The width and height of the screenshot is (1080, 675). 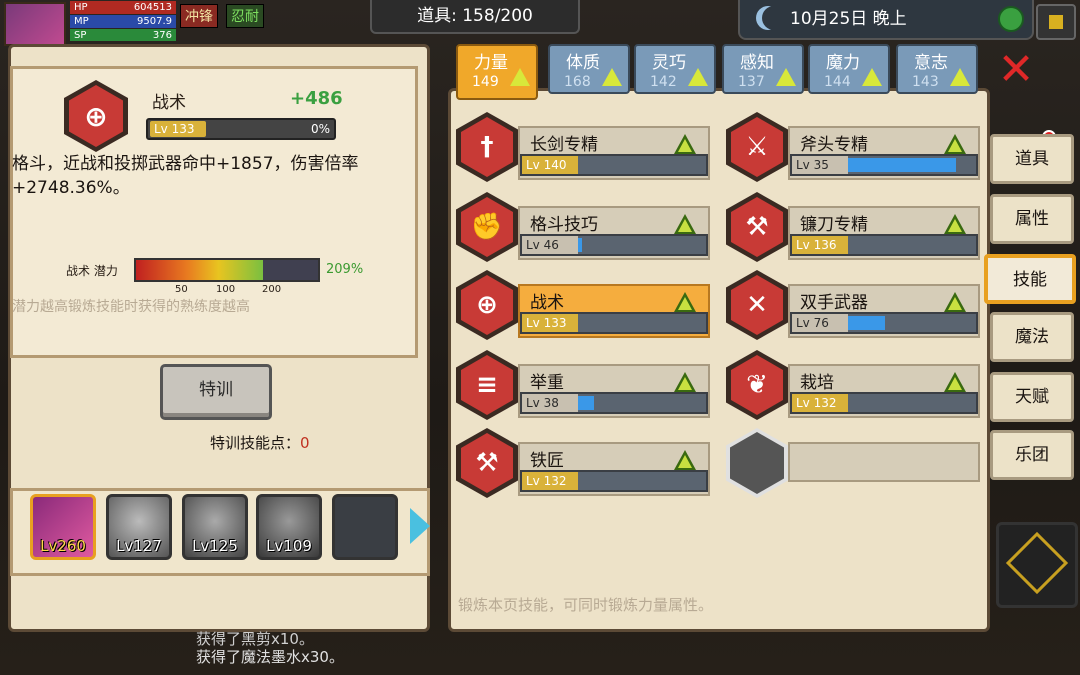 I want to click on skill-progress-bar: Lv 38, so click(x=614, y=403).